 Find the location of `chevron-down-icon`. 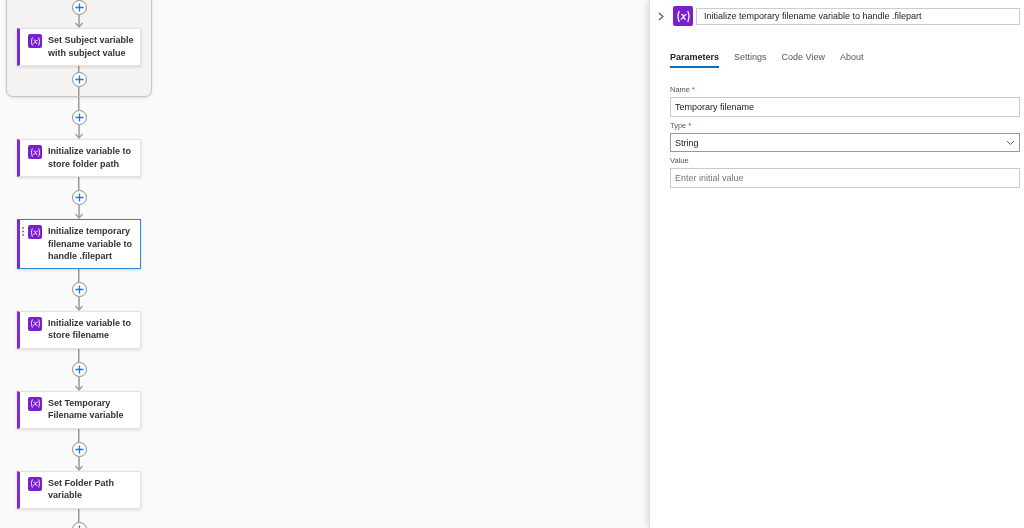

chevron-down-icon is located at coordinates (1010, 142).